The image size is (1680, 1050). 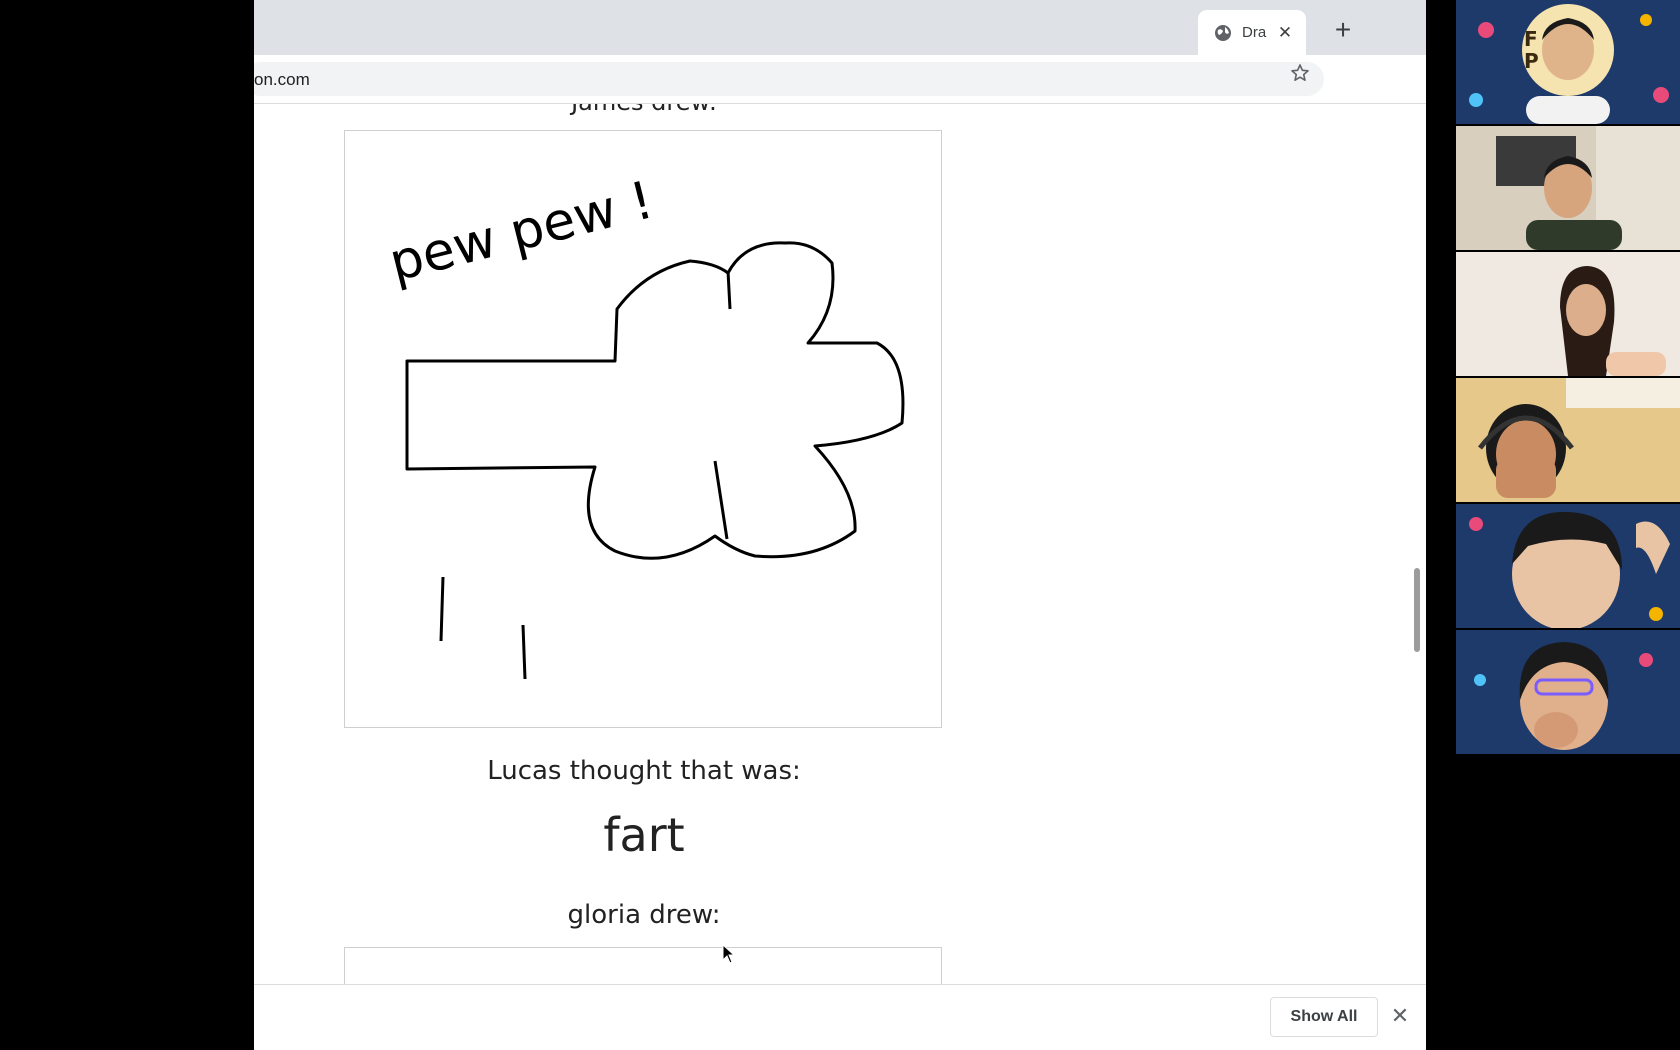 What do you see at coordinates (1531, 39) in the screenshot?
I see `call-logo-line-1: F` at bounding box center [1531, 39].